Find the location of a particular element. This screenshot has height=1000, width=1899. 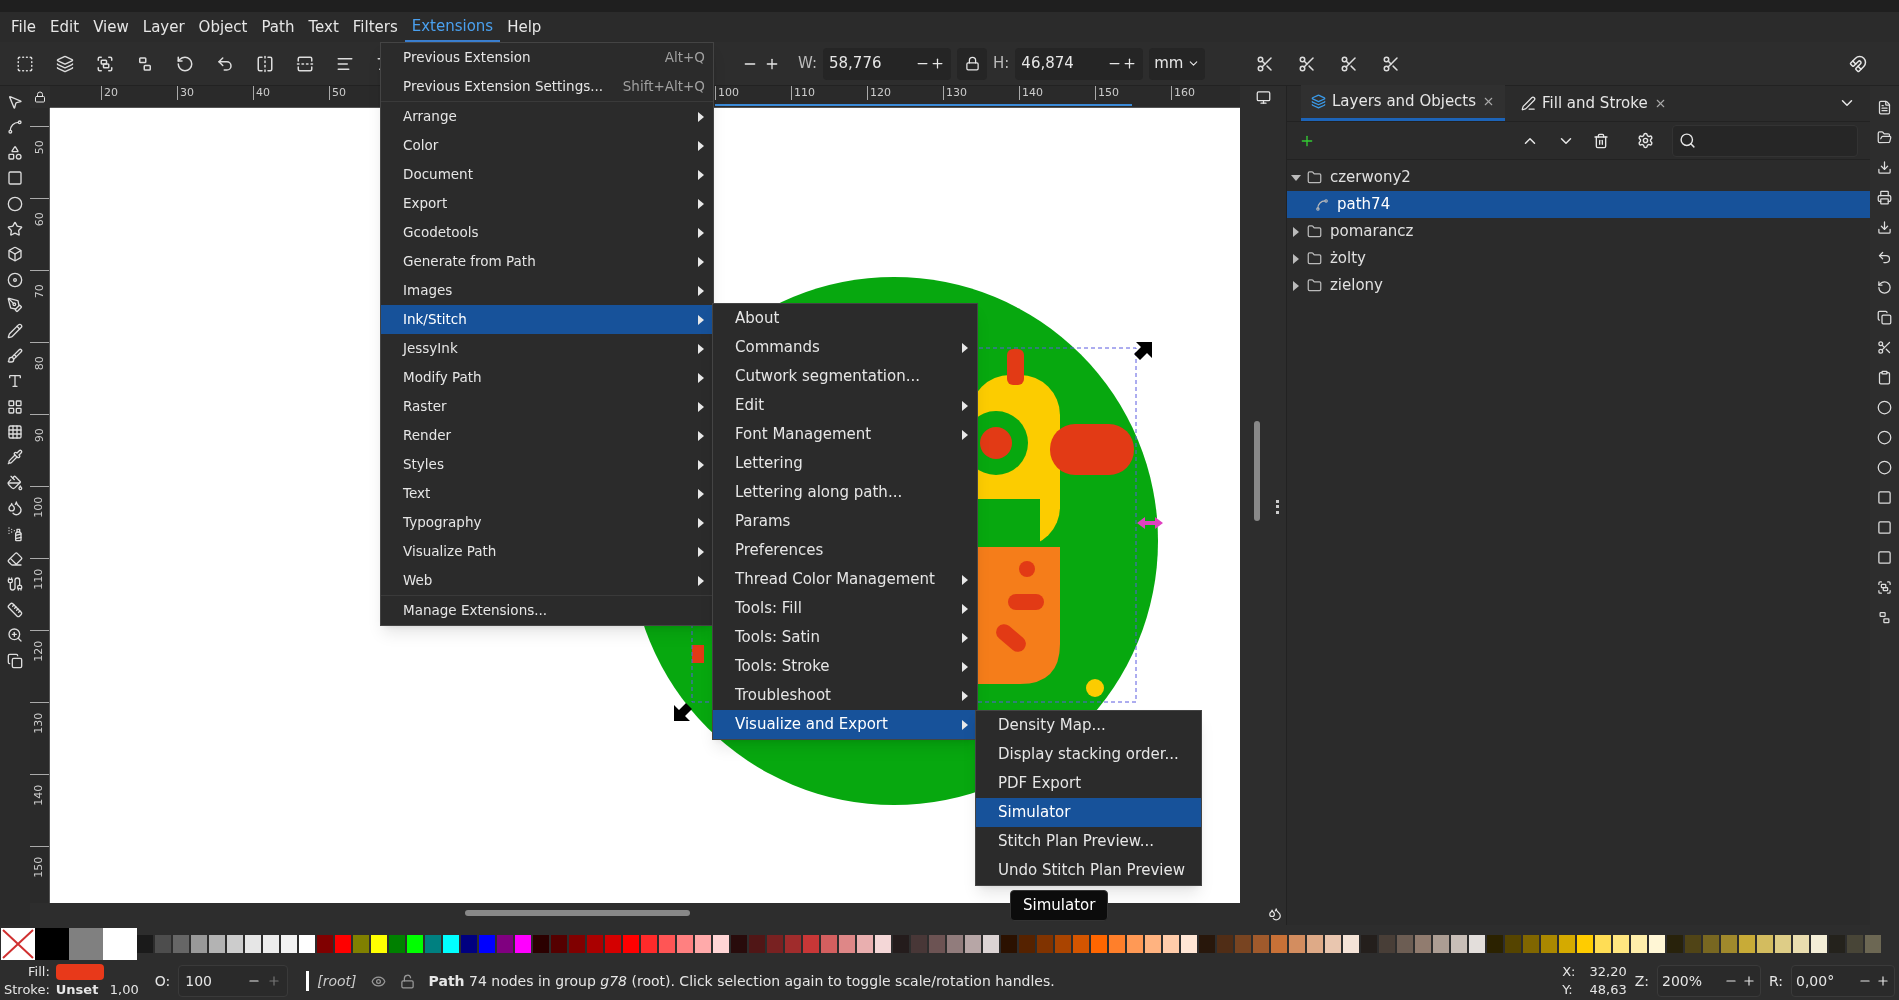

layer-name: czerwony2 is located at coordinates (1370, 178).